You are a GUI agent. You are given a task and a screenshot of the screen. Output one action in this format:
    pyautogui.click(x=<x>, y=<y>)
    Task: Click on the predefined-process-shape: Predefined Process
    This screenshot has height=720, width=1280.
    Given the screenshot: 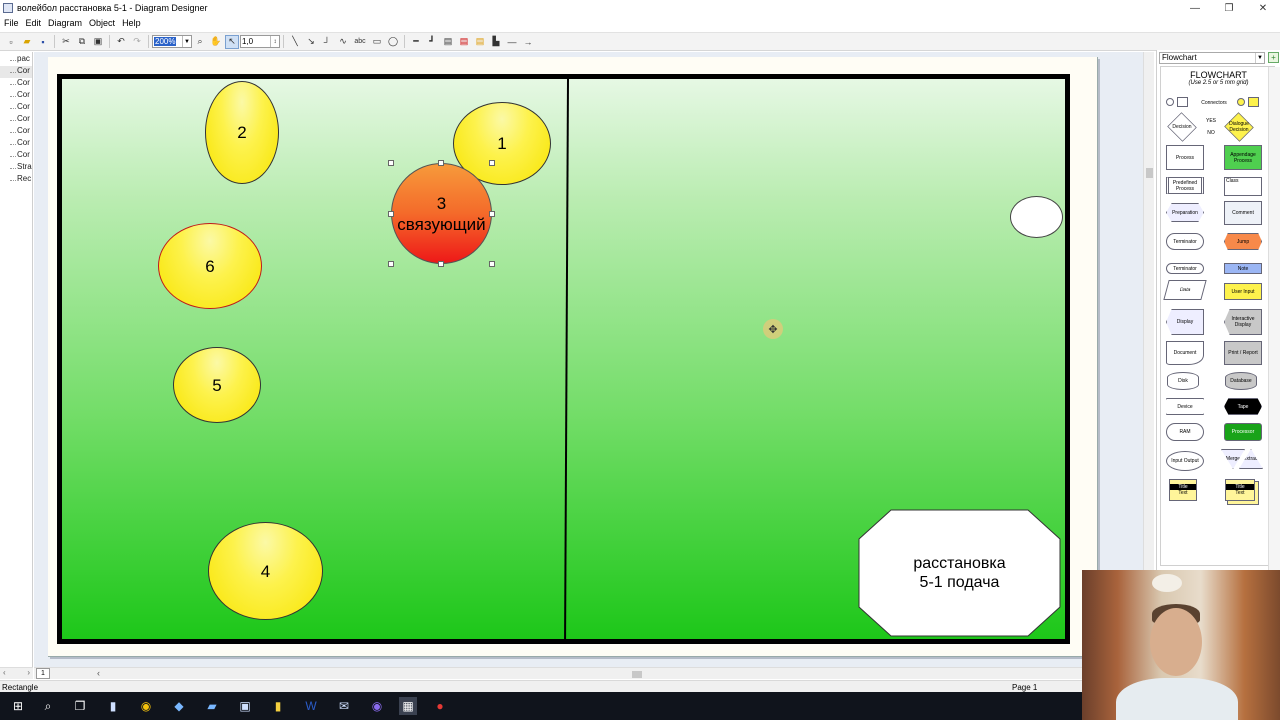 What is the action you would take?
    pyautogui.click(x=1185, y=185)
    